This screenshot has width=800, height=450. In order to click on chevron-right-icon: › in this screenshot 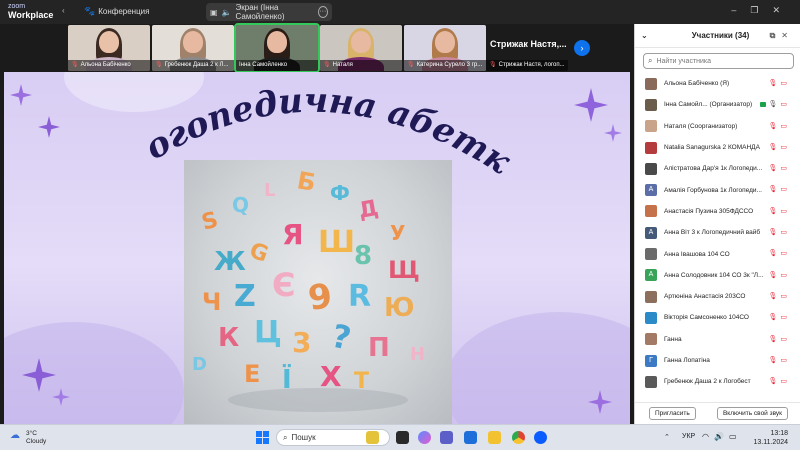, I will do `click(582, 48)`.